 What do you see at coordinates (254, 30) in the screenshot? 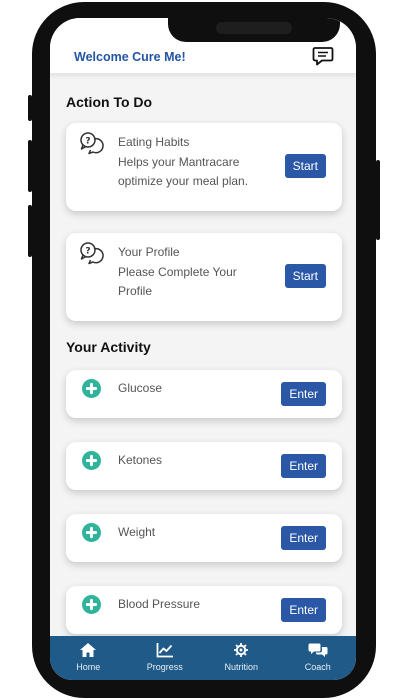
I see `phone-notch` at bounding box center [254, 30].